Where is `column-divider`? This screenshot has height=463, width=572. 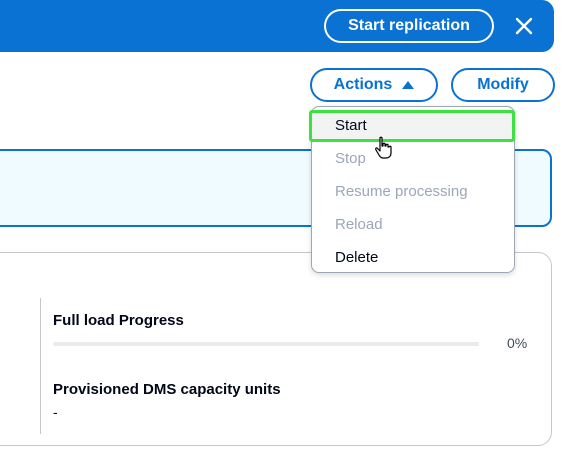
column-divider is located at coordinates (40, 366).